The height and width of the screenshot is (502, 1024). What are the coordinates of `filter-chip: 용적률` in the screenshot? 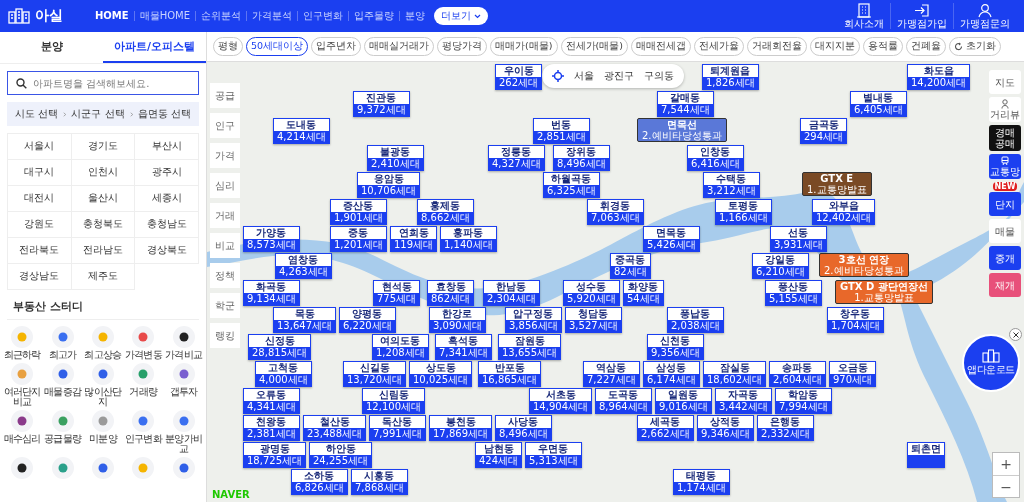 It's located at (882, 46).